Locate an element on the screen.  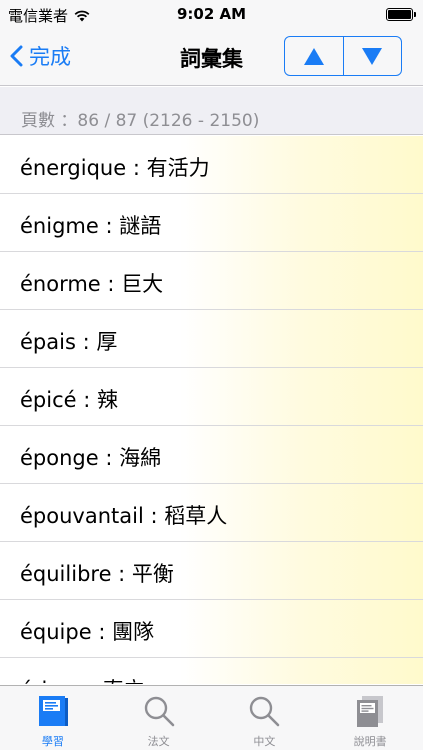
page-info-header: 頁數 ：86 / 87 (2126 - 2150) is located at coordinates (211, 111).